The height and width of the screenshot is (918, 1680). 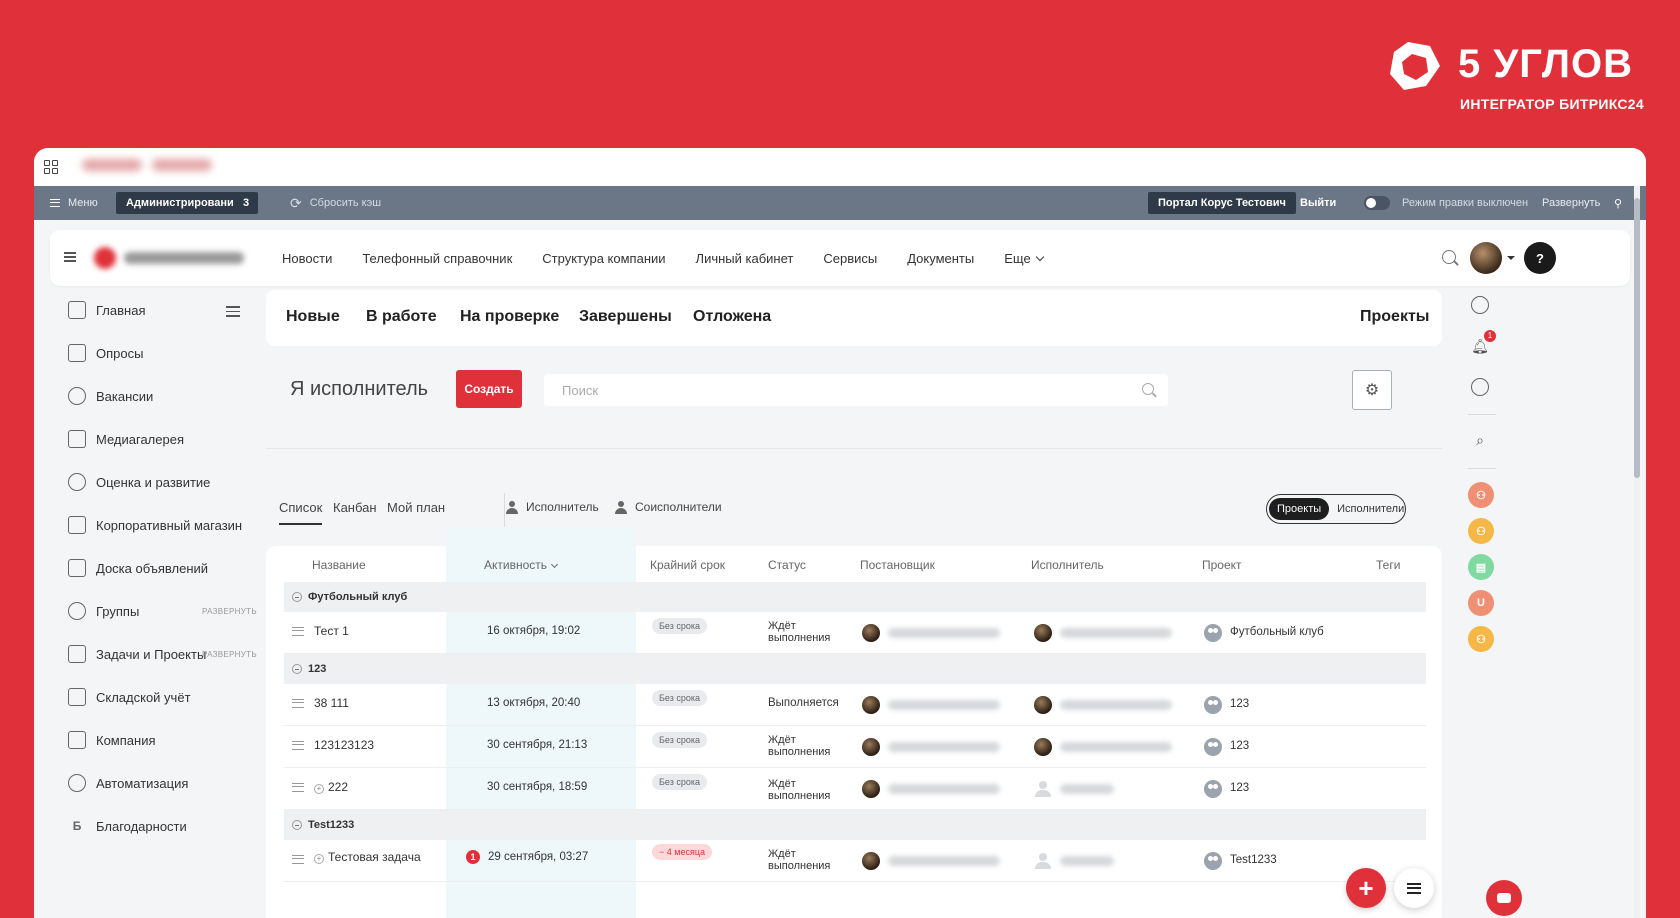 I want to click on nav-documents: Документы, so click(x=940, y=258).